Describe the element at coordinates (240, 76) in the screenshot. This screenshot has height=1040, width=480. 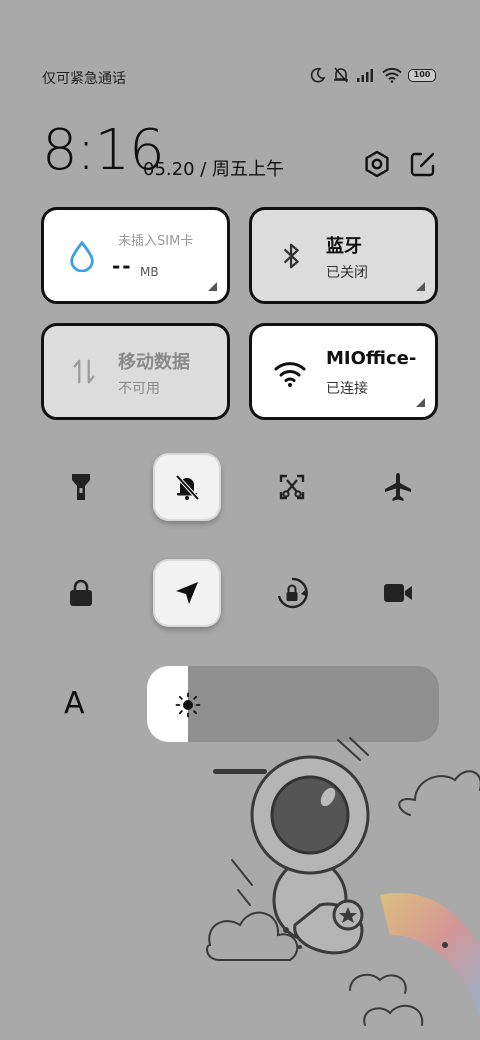
I see `status-bar: 仅可紧急通话 100` at that location.